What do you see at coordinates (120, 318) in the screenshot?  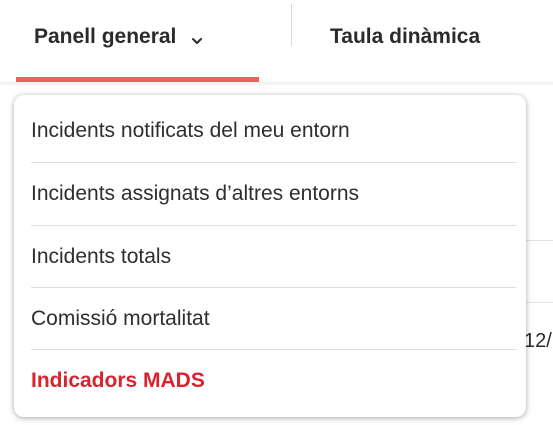 I see `menu-item-label: Comissió mortalitat` at bounding box center [120, 318].